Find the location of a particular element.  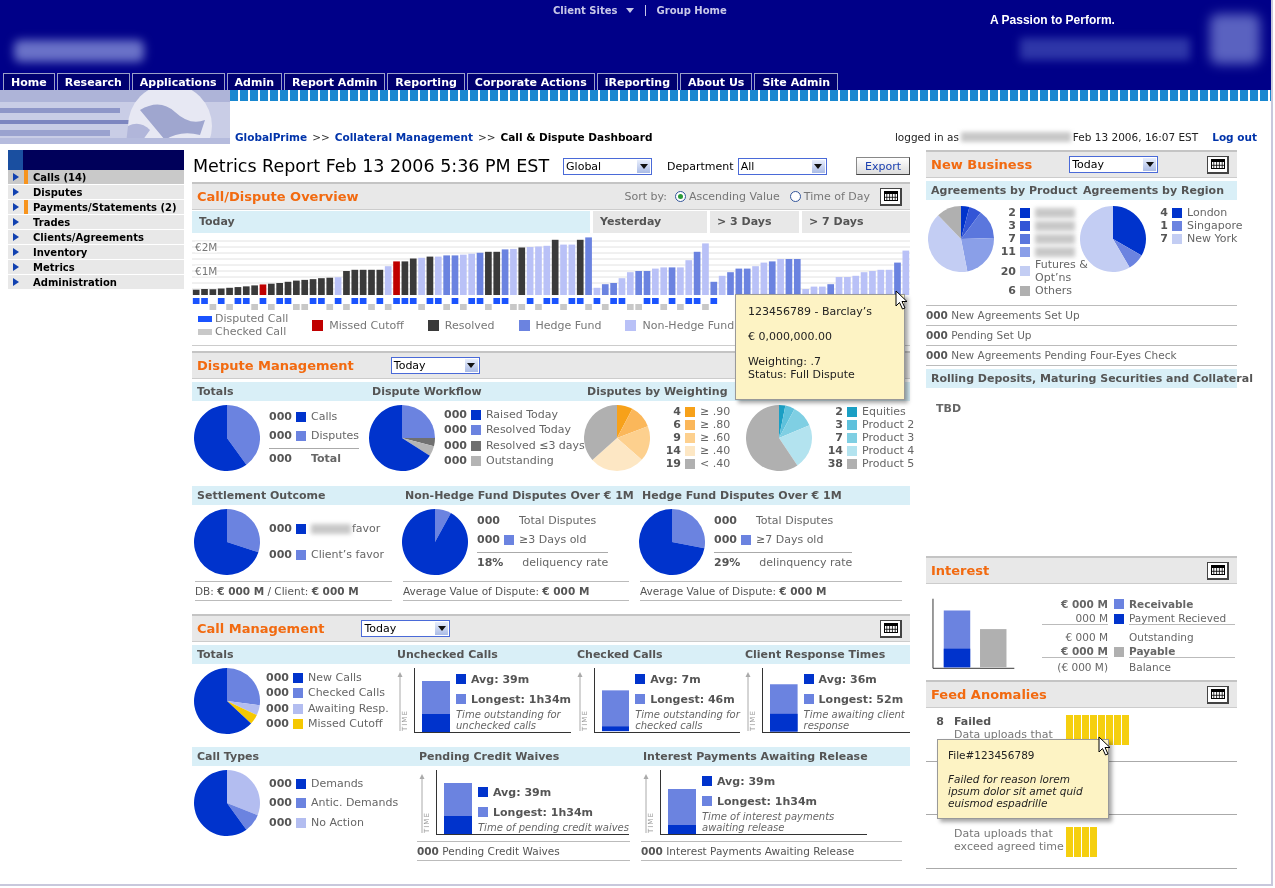

bar-drawing is located at coordinates (616, 711).